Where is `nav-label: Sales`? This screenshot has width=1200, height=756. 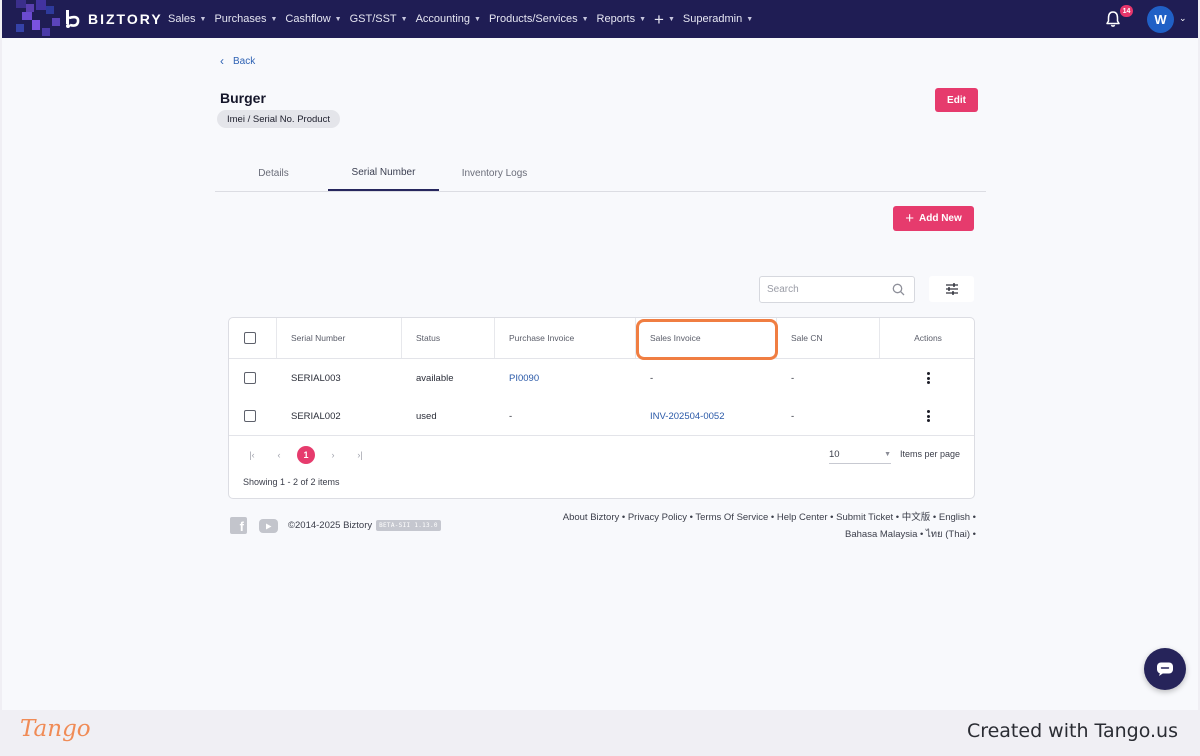
nav-label: Sales is located at coordinates (182, 19).